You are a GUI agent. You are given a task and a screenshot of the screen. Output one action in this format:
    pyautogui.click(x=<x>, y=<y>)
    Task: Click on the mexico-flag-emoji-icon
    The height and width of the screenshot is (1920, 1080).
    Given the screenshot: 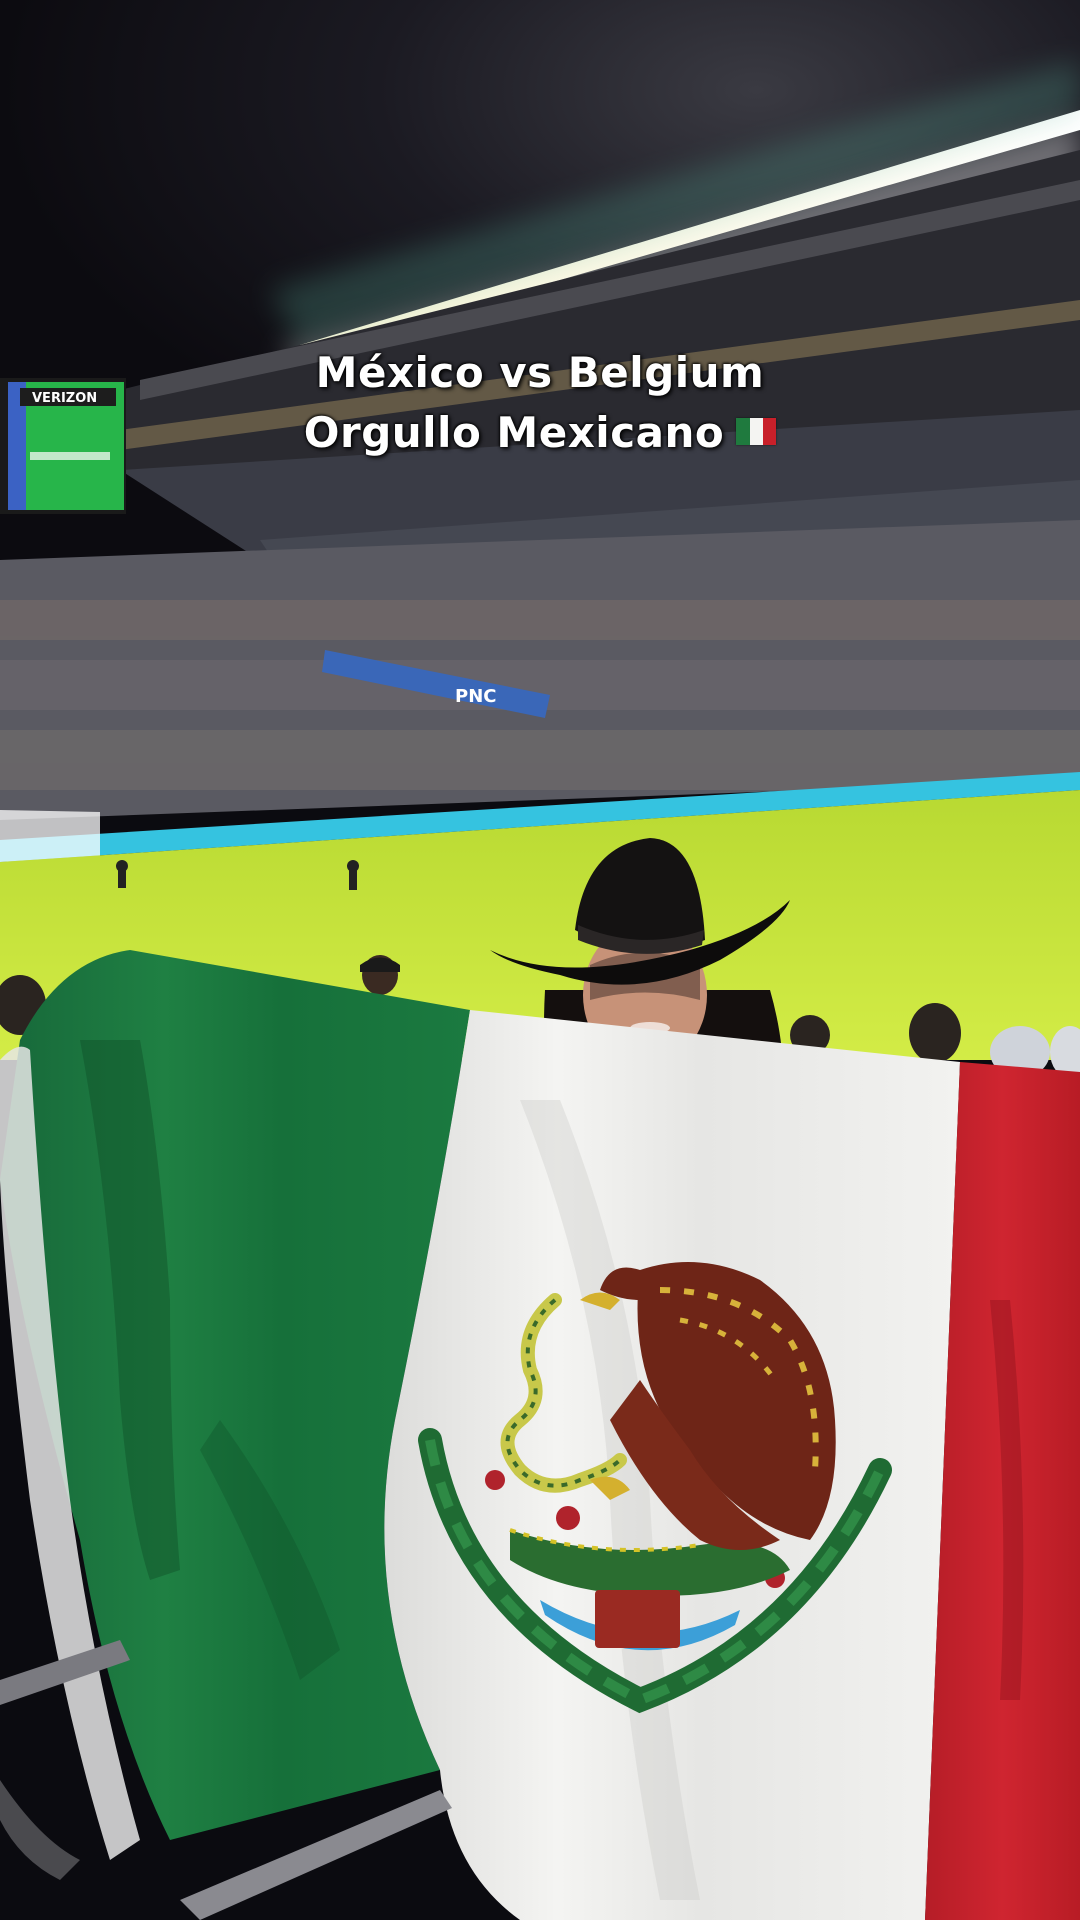 What is the action you would take?
    pyautogui.click(x=756, y=431)
    